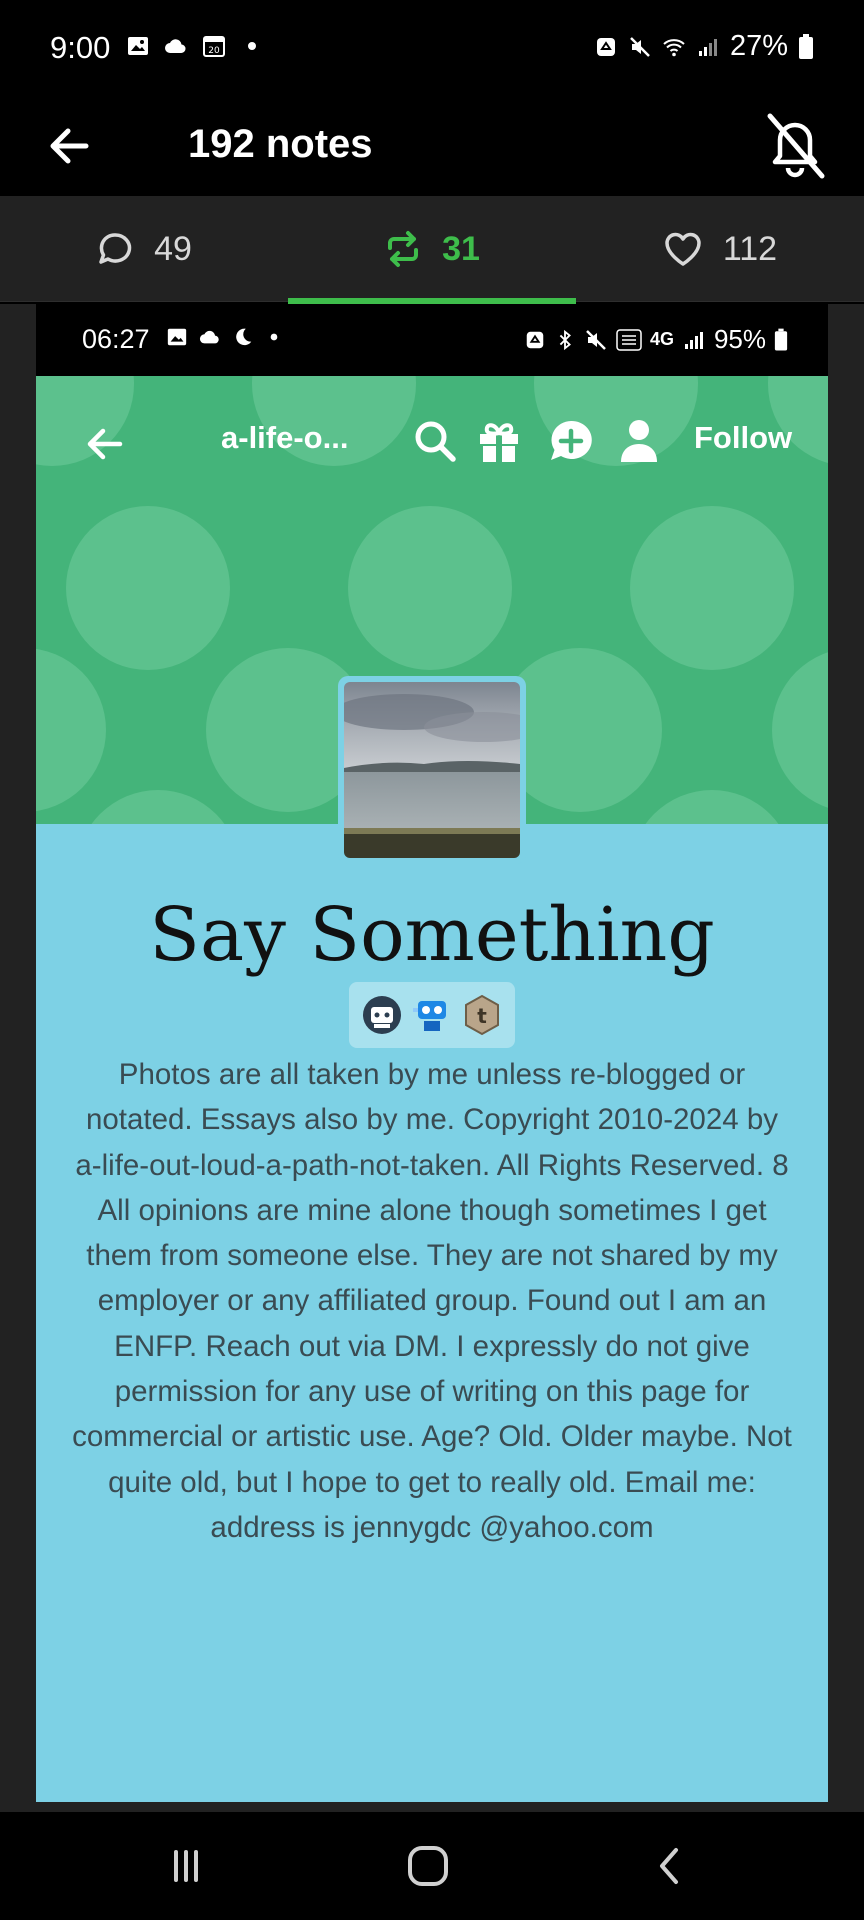  Describe the element at coordinates (432, 48) in the screenshot. I see `status-bar: 9:00 20 27%` at that location.